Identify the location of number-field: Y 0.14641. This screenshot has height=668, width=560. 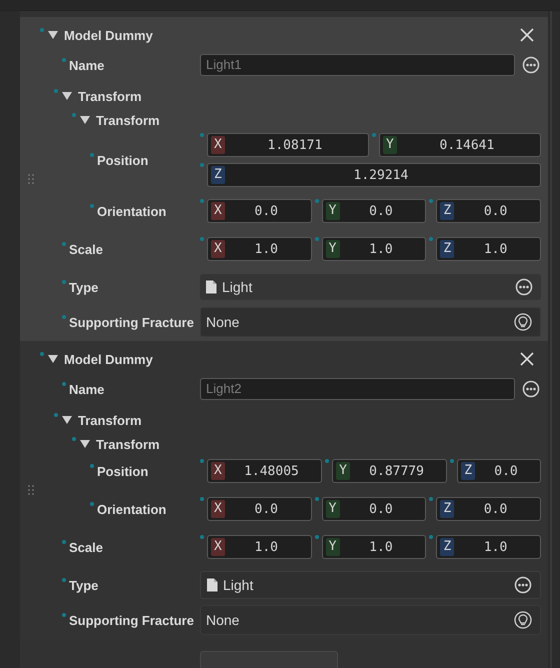
(460, 145).